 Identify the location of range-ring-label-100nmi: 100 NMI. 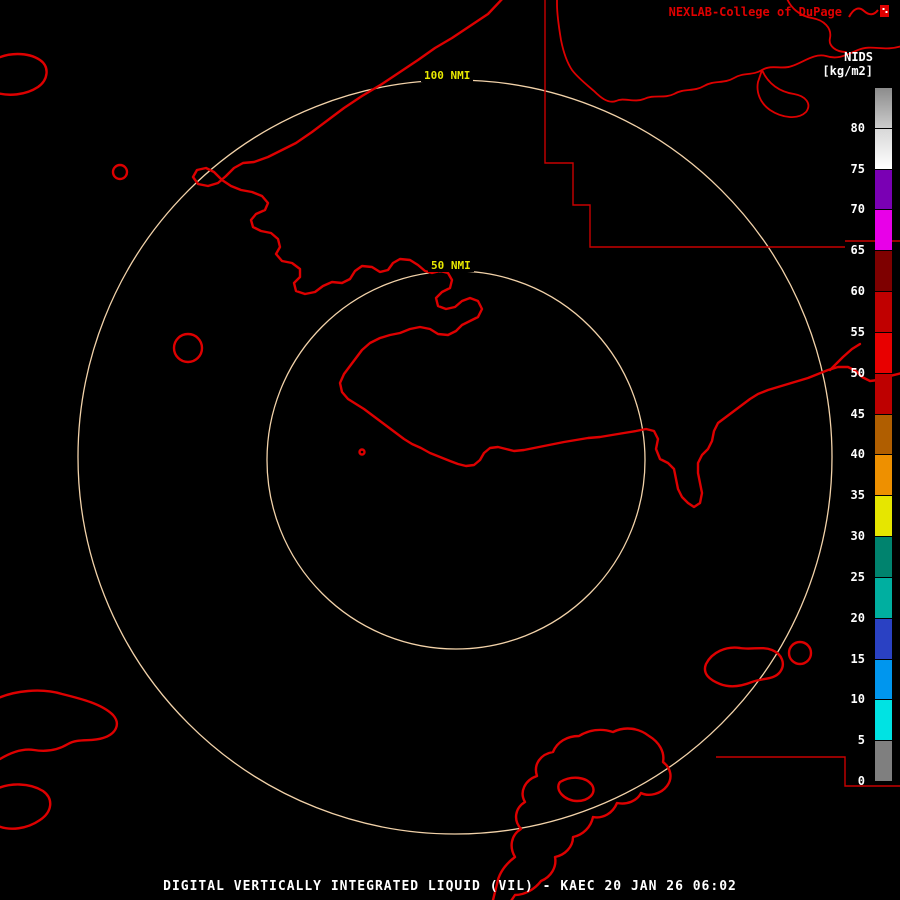
(447, 75).